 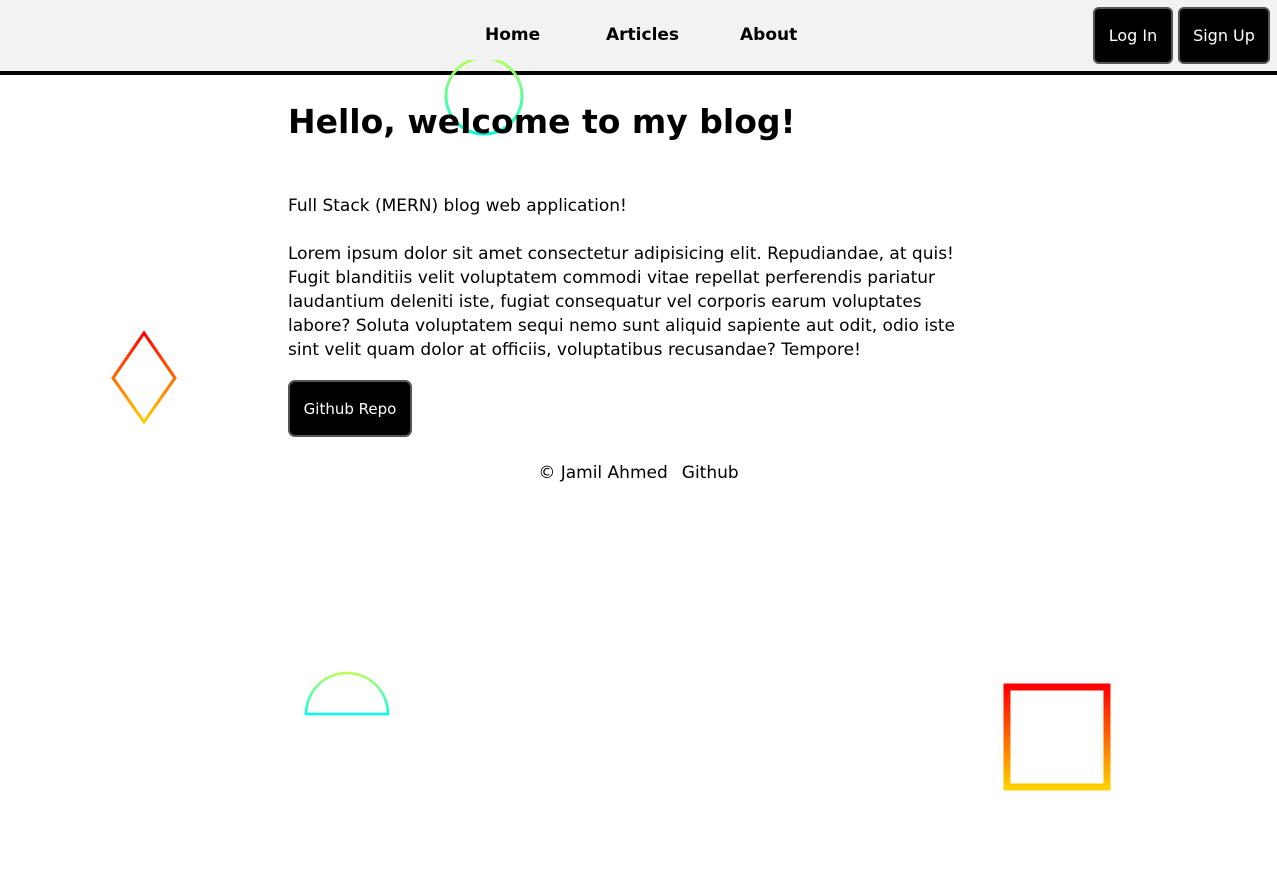 What do you see at coordinates (457, 206) in the screenshot?
I see `page-subtitle: Full Stack (MERN) blog web application!` at bounding box center [457, 206].